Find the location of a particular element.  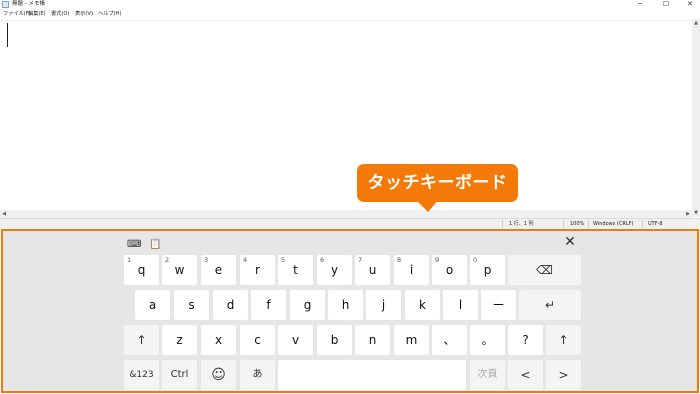

text-caret is located at coordinates (7, 35).